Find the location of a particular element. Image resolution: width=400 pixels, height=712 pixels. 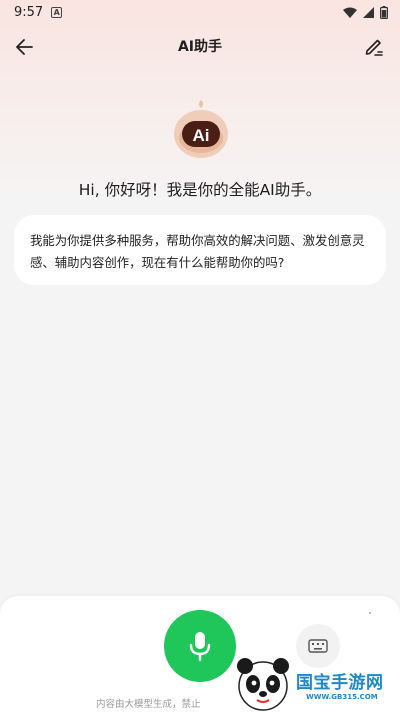

battery-icon is located at coordinates (384, 12).